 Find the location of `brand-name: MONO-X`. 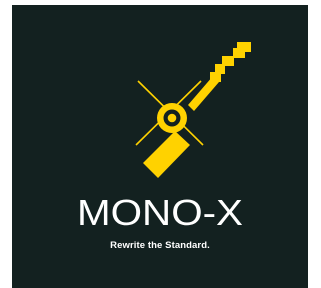

brand-name: MONO-X is located at coordinates (160, 212).